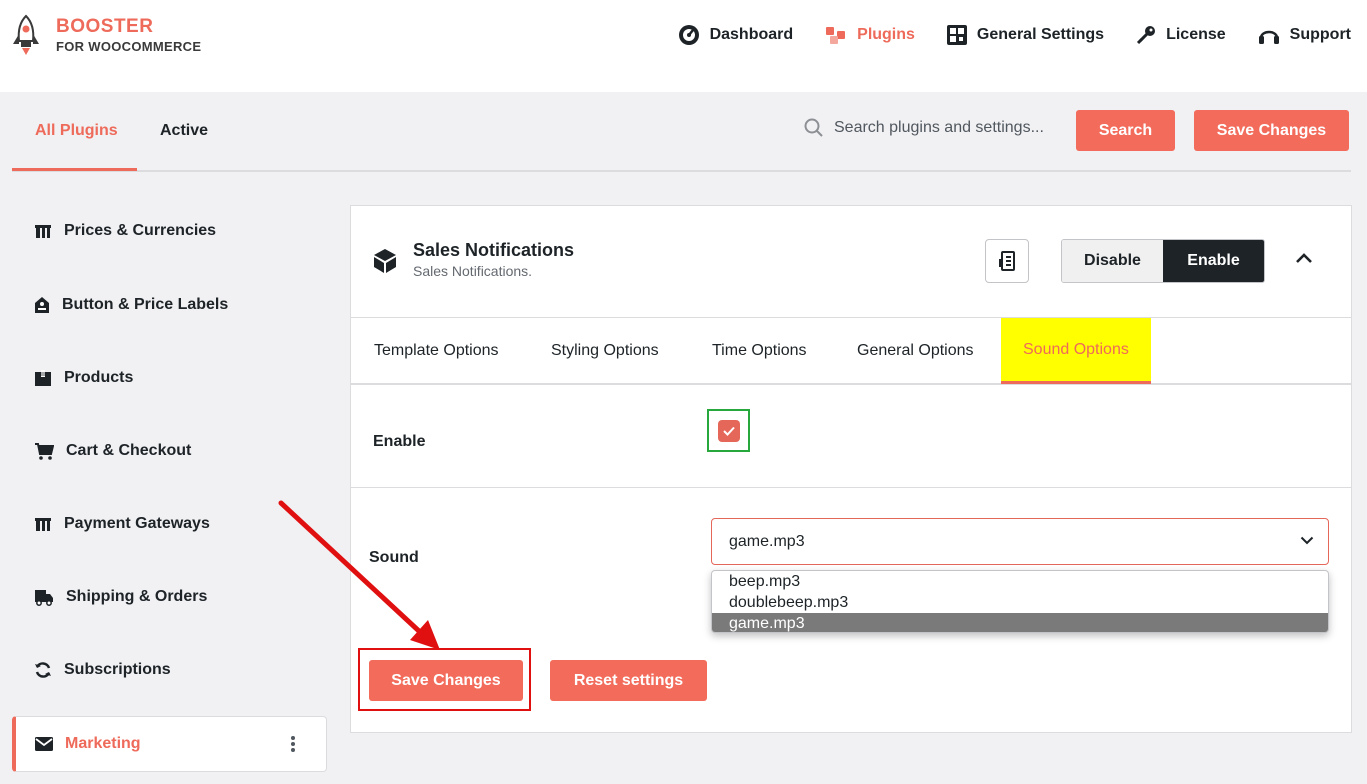 The height and width of the screenshot is (784, 1367). I want to click on box-icon, so click(43, 378).